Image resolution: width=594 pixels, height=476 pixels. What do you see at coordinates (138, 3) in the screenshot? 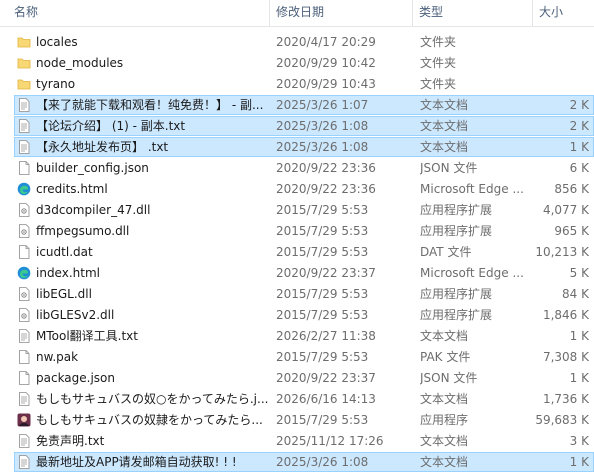
I see `sort-ascending-icon: ⌃` at bounding box center [138, 3].